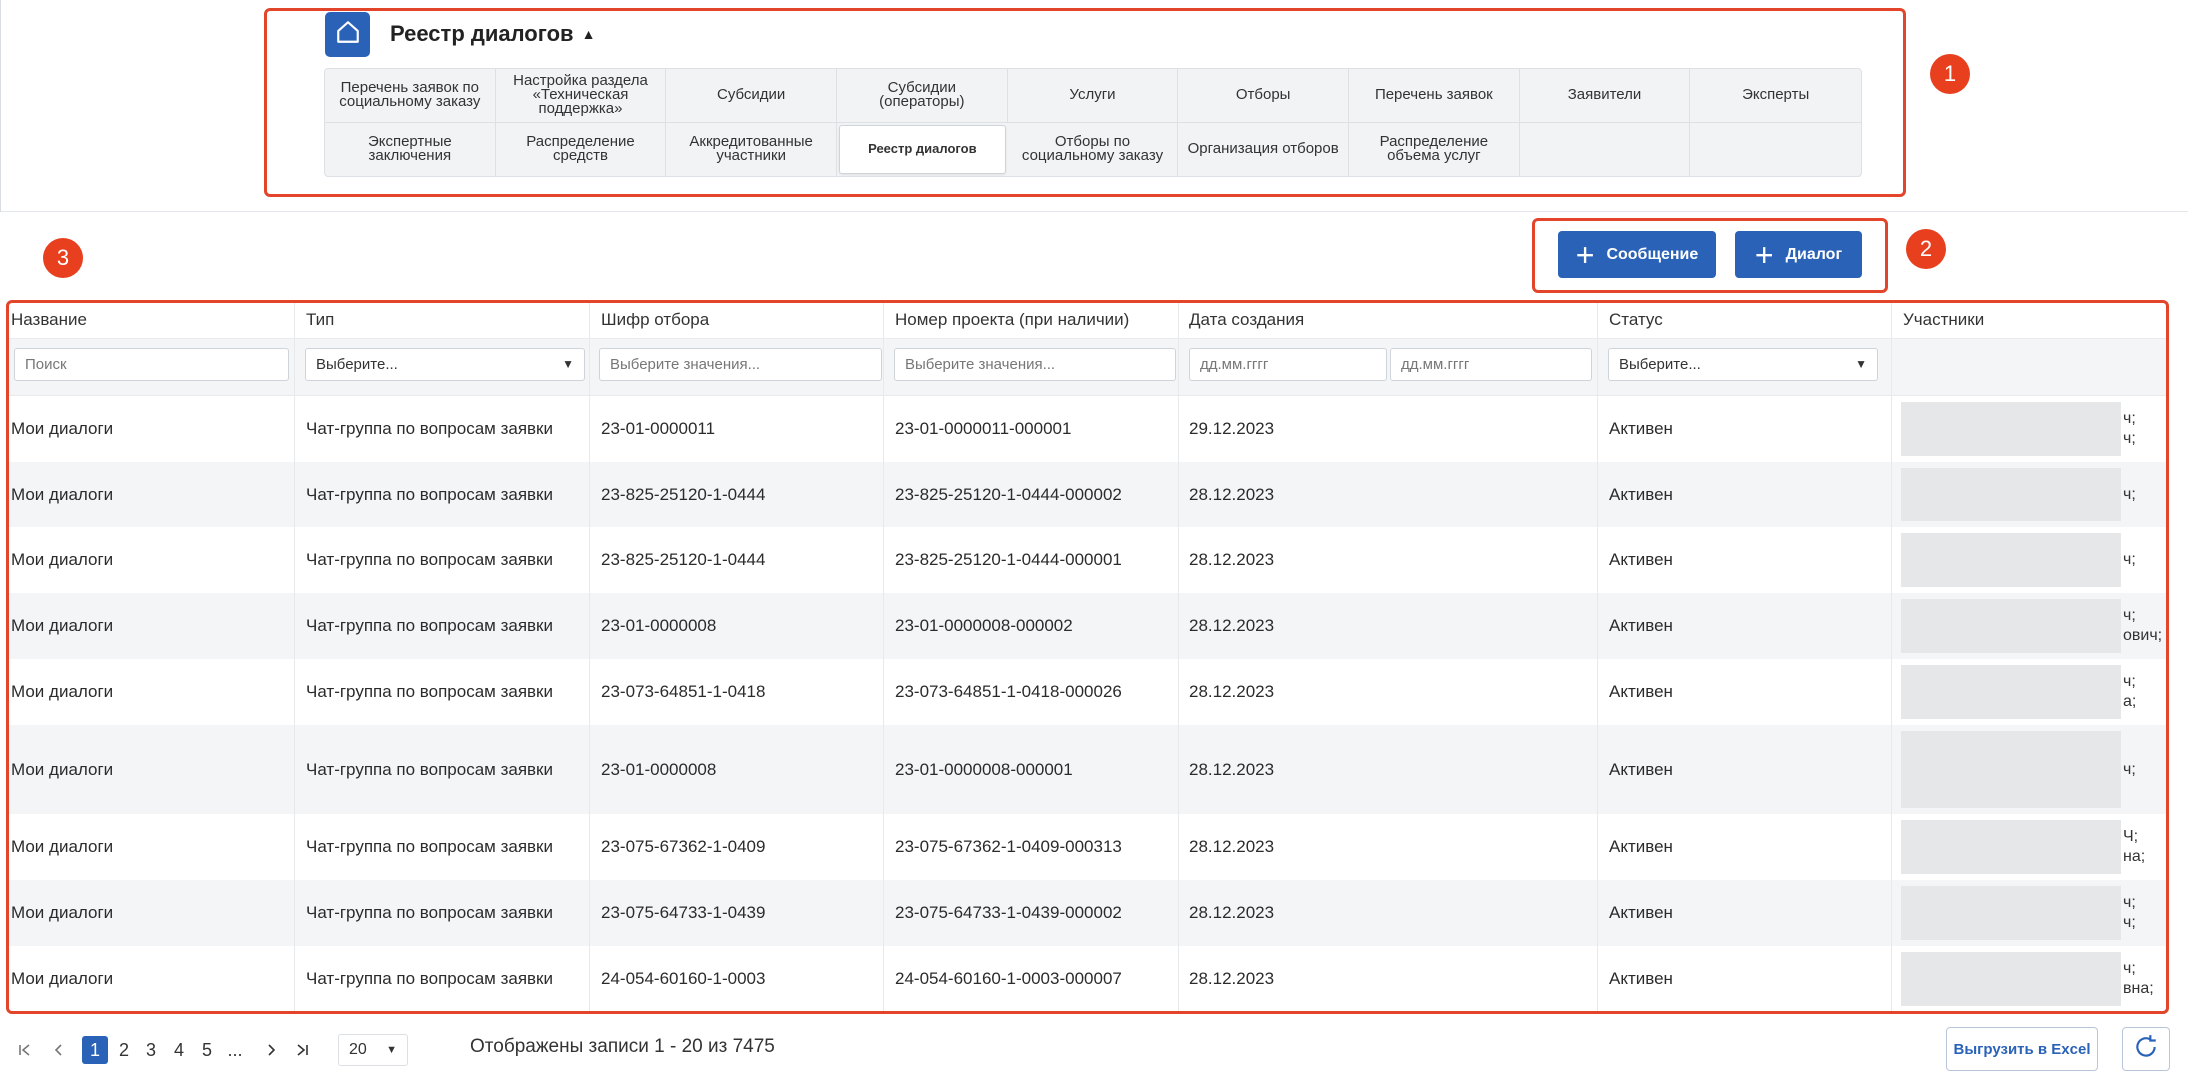  What do you see at coordinates (271, 1050) in the screenshot?
I see `next-page-icon` at bounding box center [271, 1050].